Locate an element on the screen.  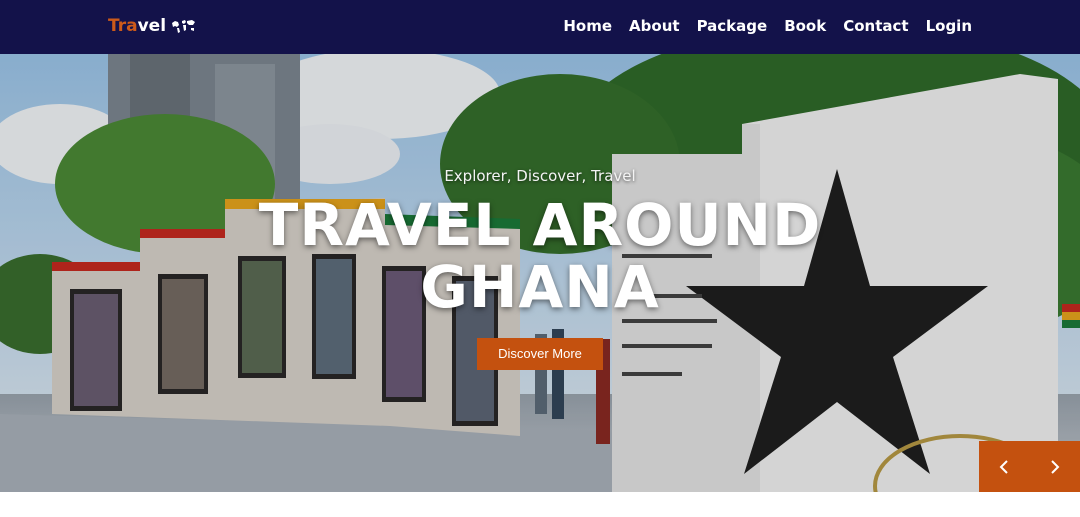
hero-title-line1: TRAVEL AROUND is located at coordinates (540, 225).